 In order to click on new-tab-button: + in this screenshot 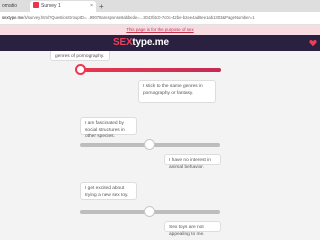, I will do `click(103, 6)`.